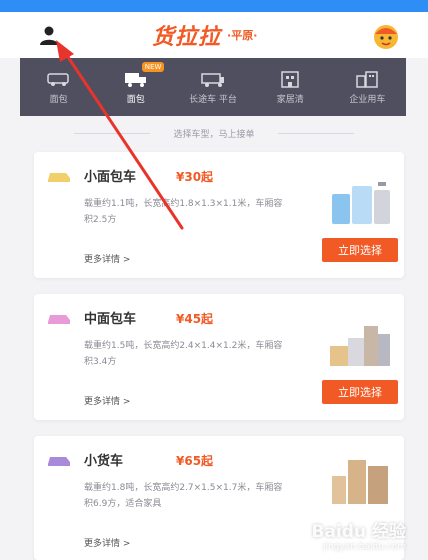  I want to click on vehicle-name: 小面包车, so click(110, 177).